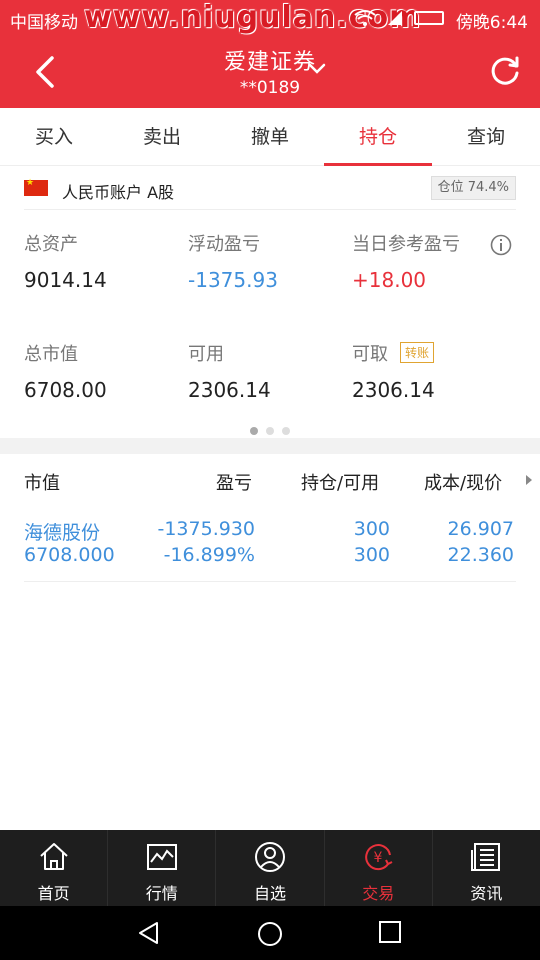 The image size is (540, 960). I want to click on account-number: **0189, so click(270, 88).